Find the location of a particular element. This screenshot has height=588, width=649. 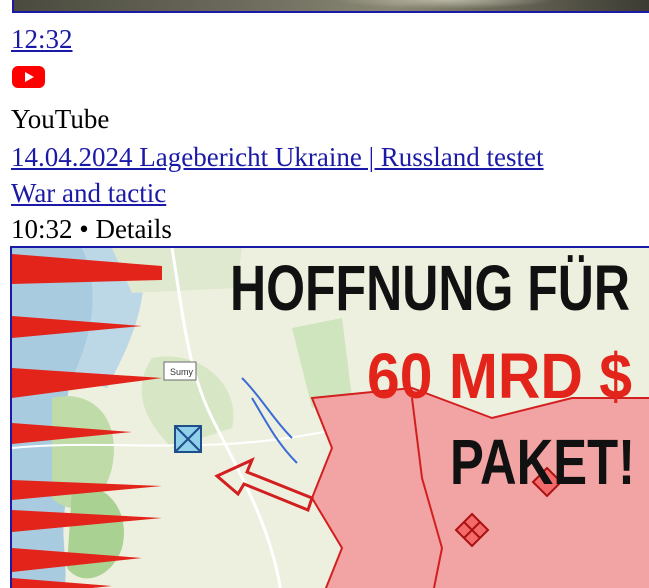

youtube-icon is located at coordinates (28, 77).